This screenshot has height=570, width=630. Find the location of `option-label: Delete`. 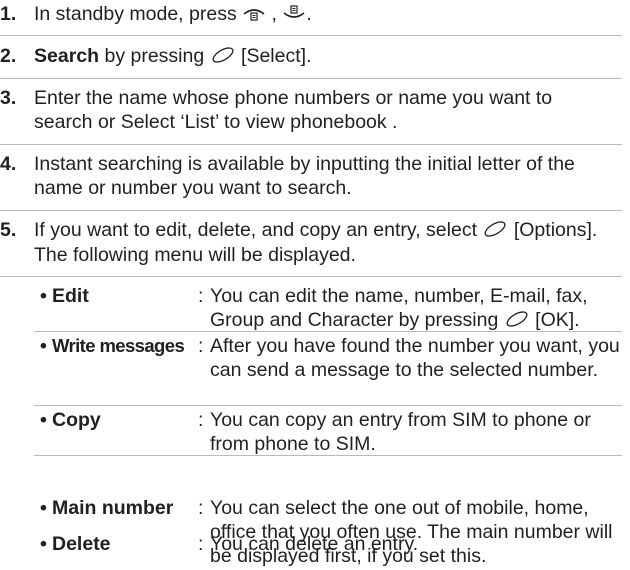

option-label: Delete is located at coordinates (81, 544).